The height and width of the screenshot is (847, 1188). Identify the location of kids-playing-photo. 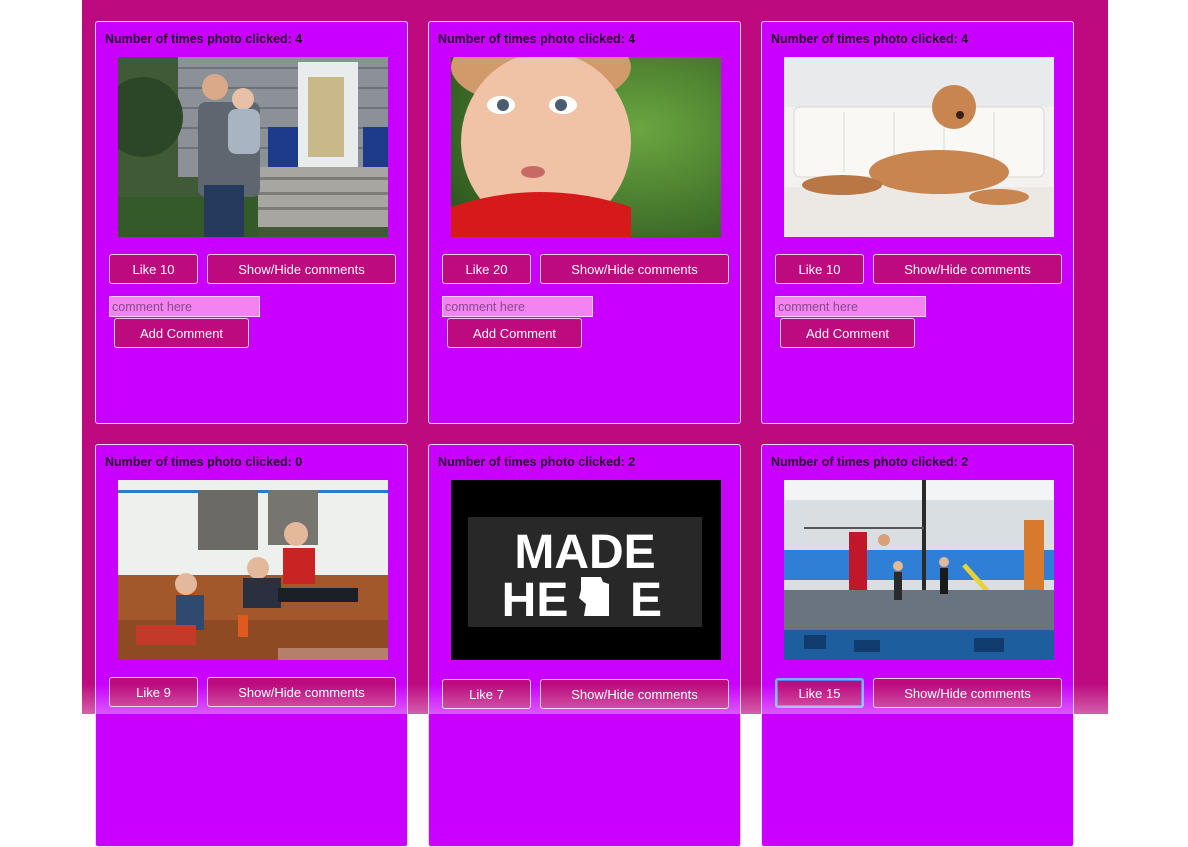
(253, 570).